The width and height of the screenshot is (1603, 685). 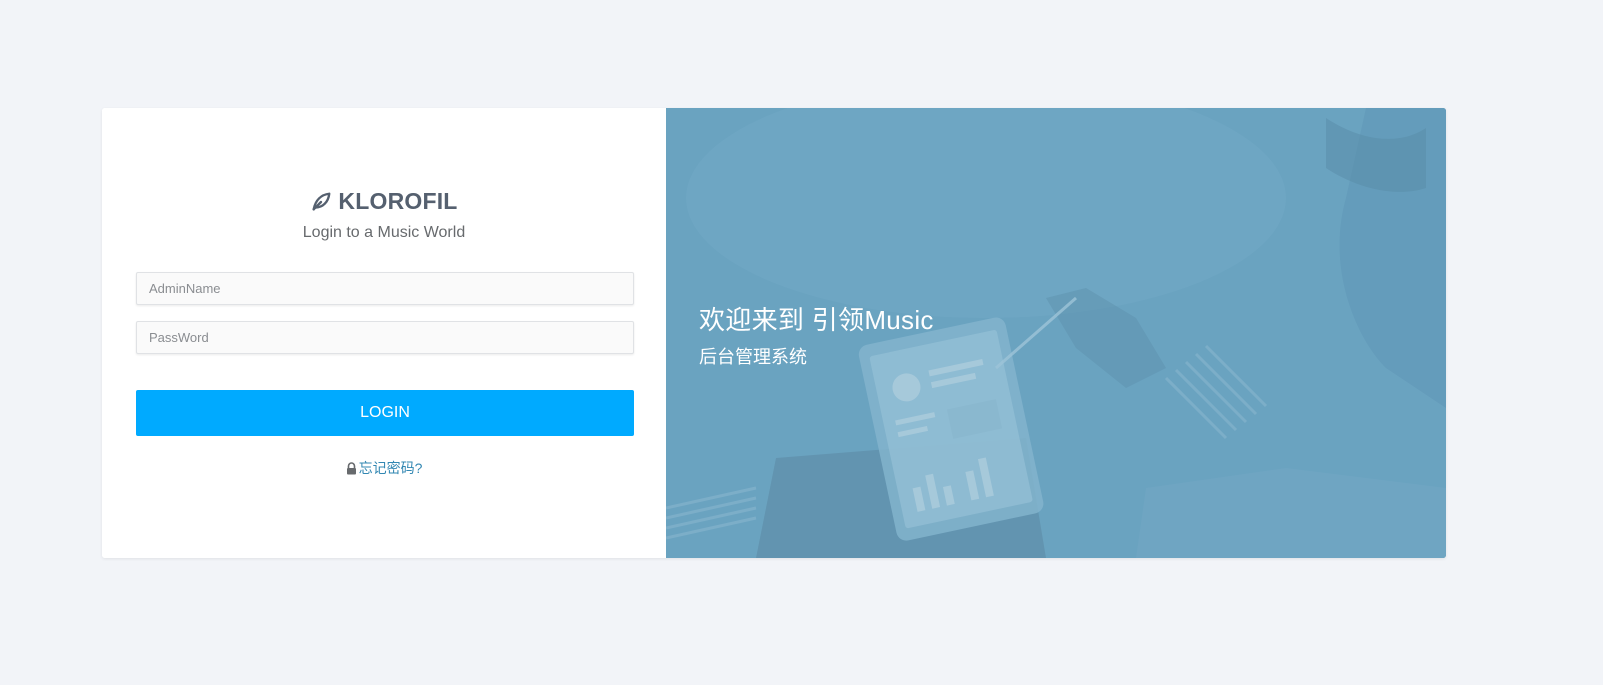 What do you see at coordinates (385, 413) in the screenshot?
I see `login-button: LOGIN` at bounding box center [385, 413].